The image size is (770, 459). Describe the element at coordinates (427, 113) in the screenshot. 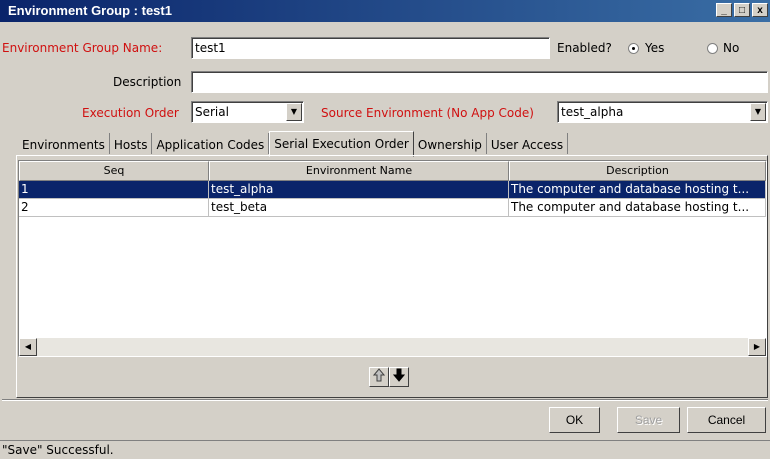

I see `source-env-label: Source Environment (No App Code)` at that location.